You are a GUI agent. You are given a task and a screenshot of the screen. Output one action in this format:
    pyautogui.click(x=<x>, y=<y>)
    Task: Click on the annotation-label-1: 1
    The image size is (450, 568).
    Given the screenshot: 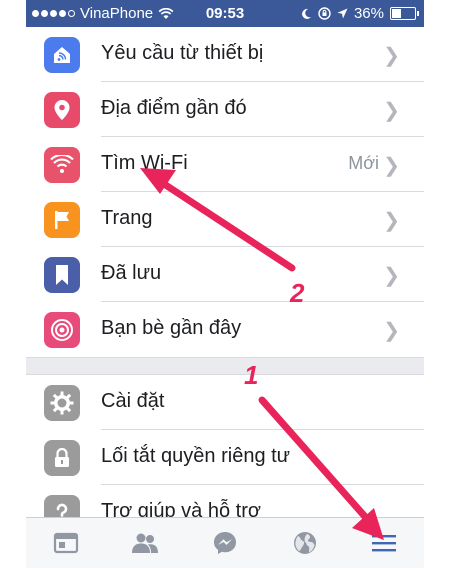 What is the action you would take?
    pyautogui.click(x=251, y=375)
    